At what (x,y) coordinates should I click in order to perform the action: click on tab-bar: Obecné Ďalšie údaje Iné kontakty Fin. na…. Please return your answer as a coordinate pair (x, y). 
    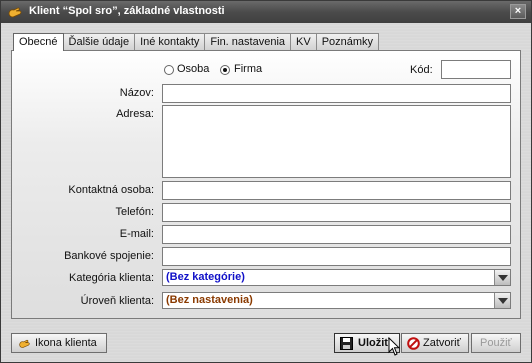
    Looking at the image, I should click on (196, 42).